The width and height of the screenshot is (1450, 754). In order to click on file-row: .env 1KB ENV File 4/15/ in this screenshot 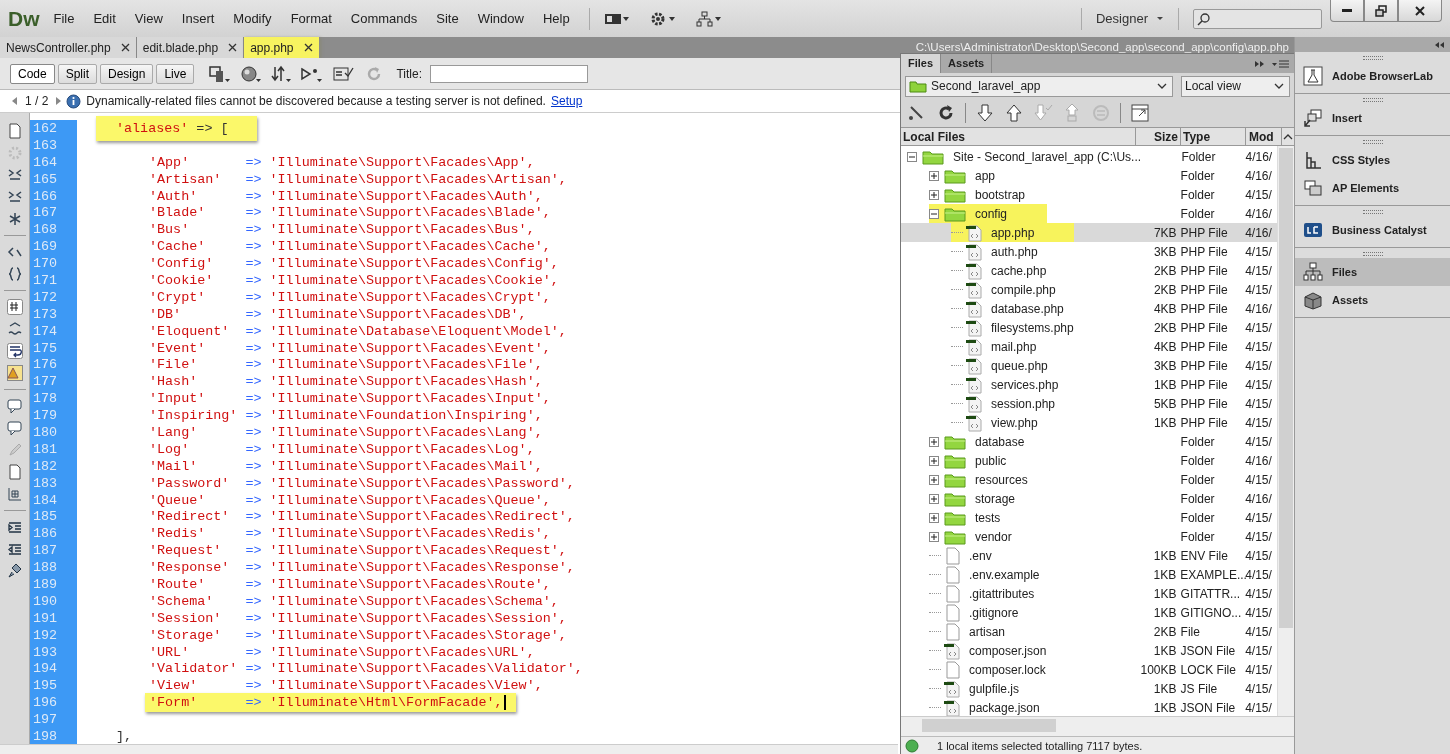, I will do `click(1089, 555)`.